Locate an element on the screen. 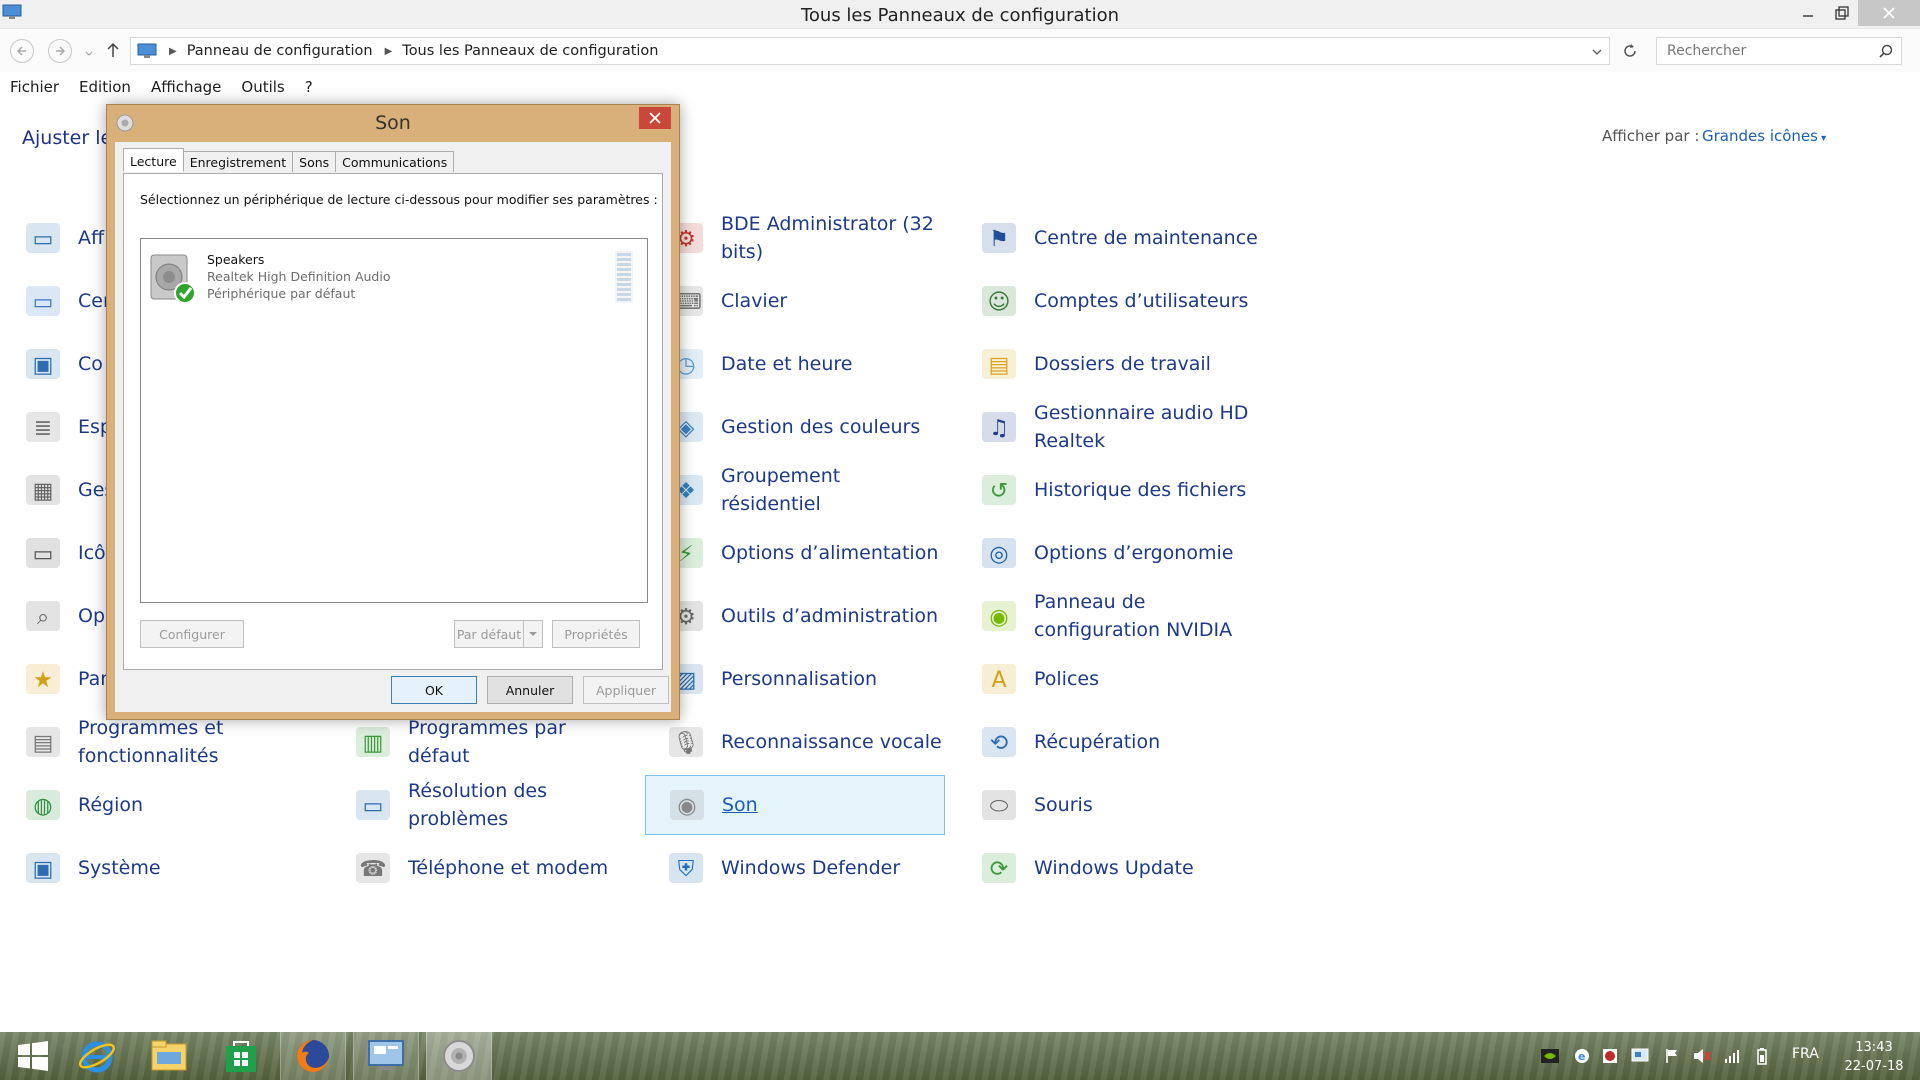  volume-muted-tray-icon is located at coordinates (1702, 1056).